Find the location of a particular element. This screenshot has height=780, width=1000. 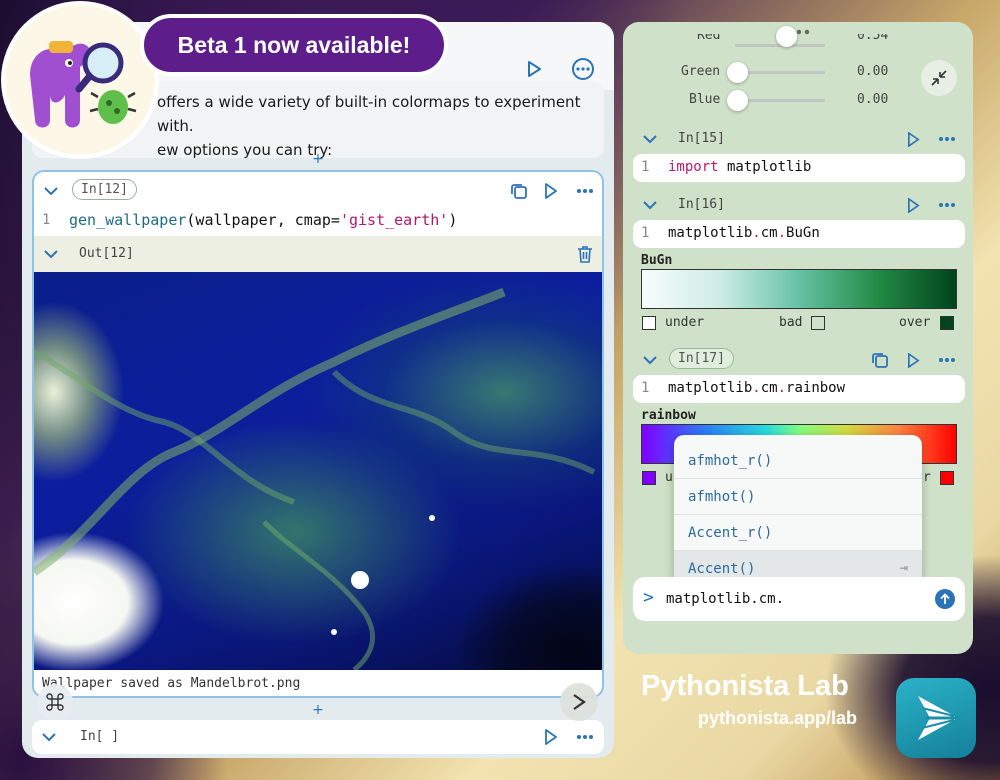

code-close: ) is located at coordinates (453, 220).